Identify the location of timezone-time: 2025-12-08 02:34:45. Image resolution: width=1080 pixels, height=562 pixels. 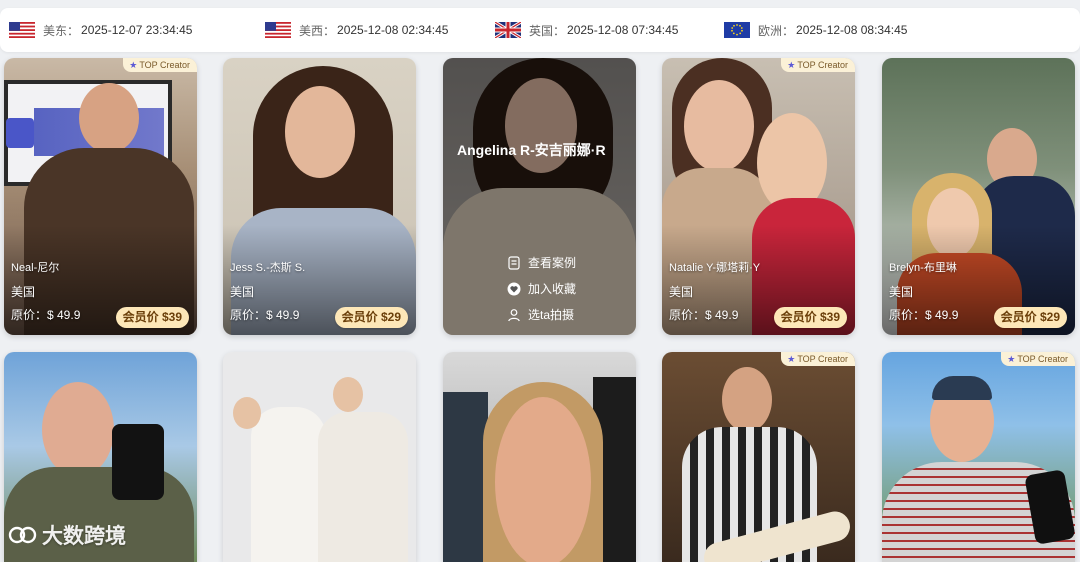
(393, 30).